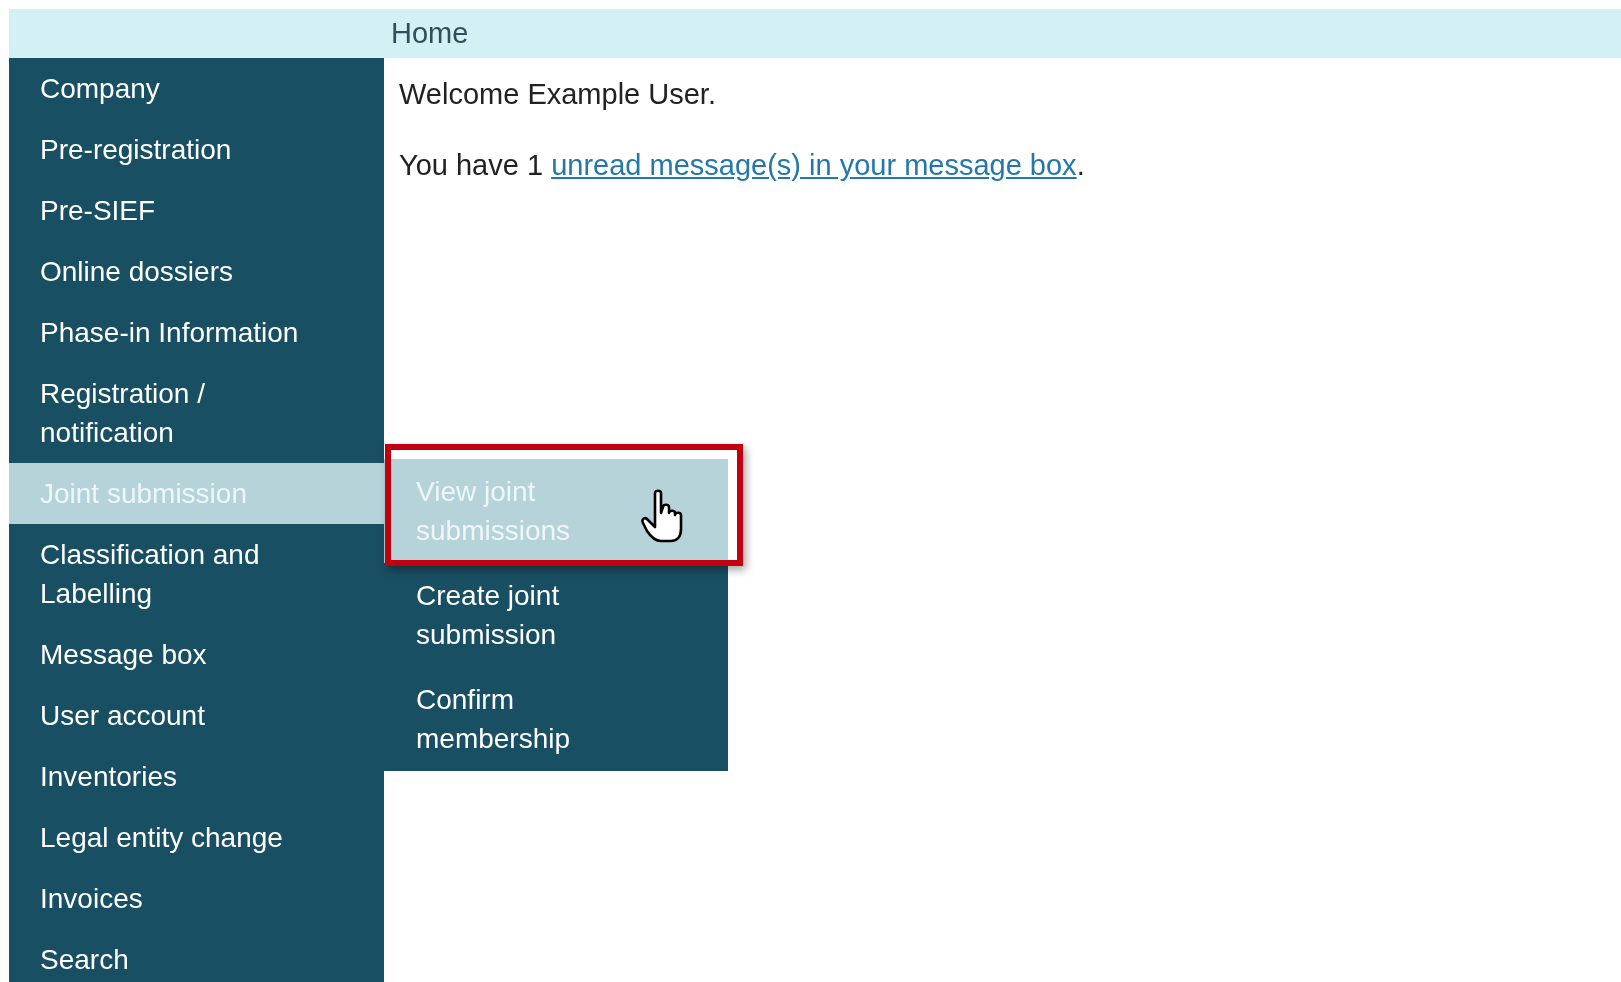 This screenshot has width=1621, height=982. Describe the element at coordinates (196, 574) in the screenshot. I see `sidebar-item: Classification and Labelling` at that location.